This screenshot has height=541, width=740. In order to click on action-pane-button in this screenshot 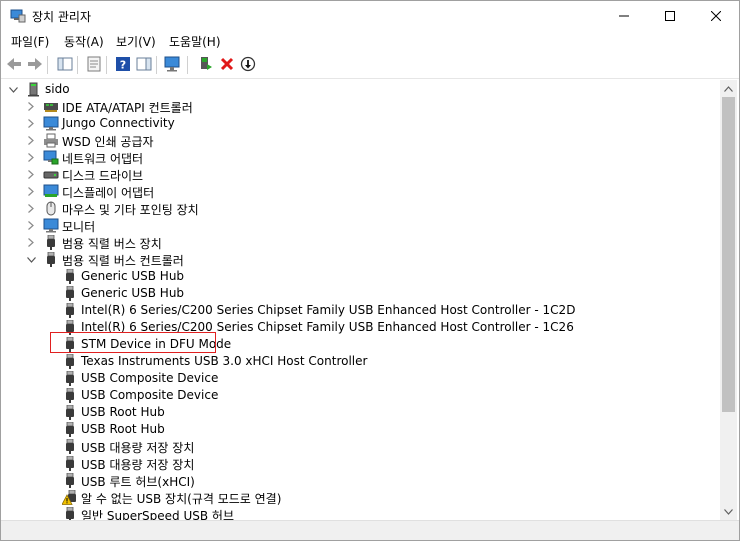, I will do `click(144, 64)`.